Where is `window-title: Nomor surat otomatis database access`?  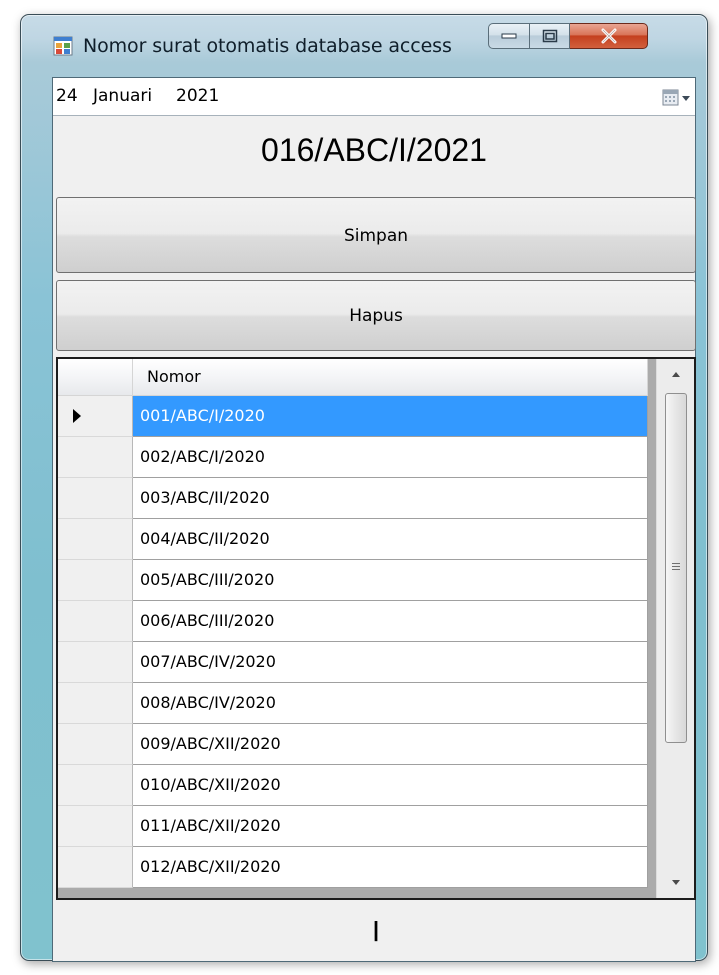
window-title: Nomor surat otomatis database access is located at coordinates (267, 46).